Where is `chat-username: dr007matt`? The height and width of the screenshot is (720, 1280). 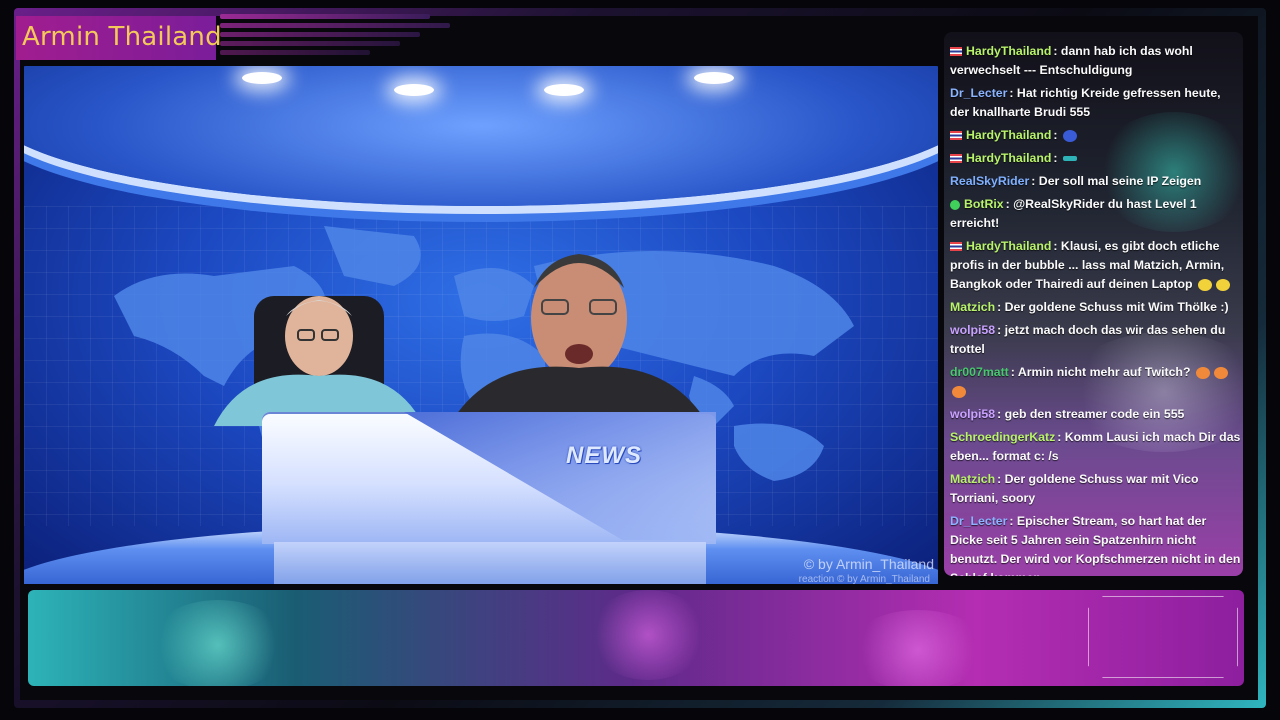
chat-username: dr007matt is located at coordinates (979, 372).